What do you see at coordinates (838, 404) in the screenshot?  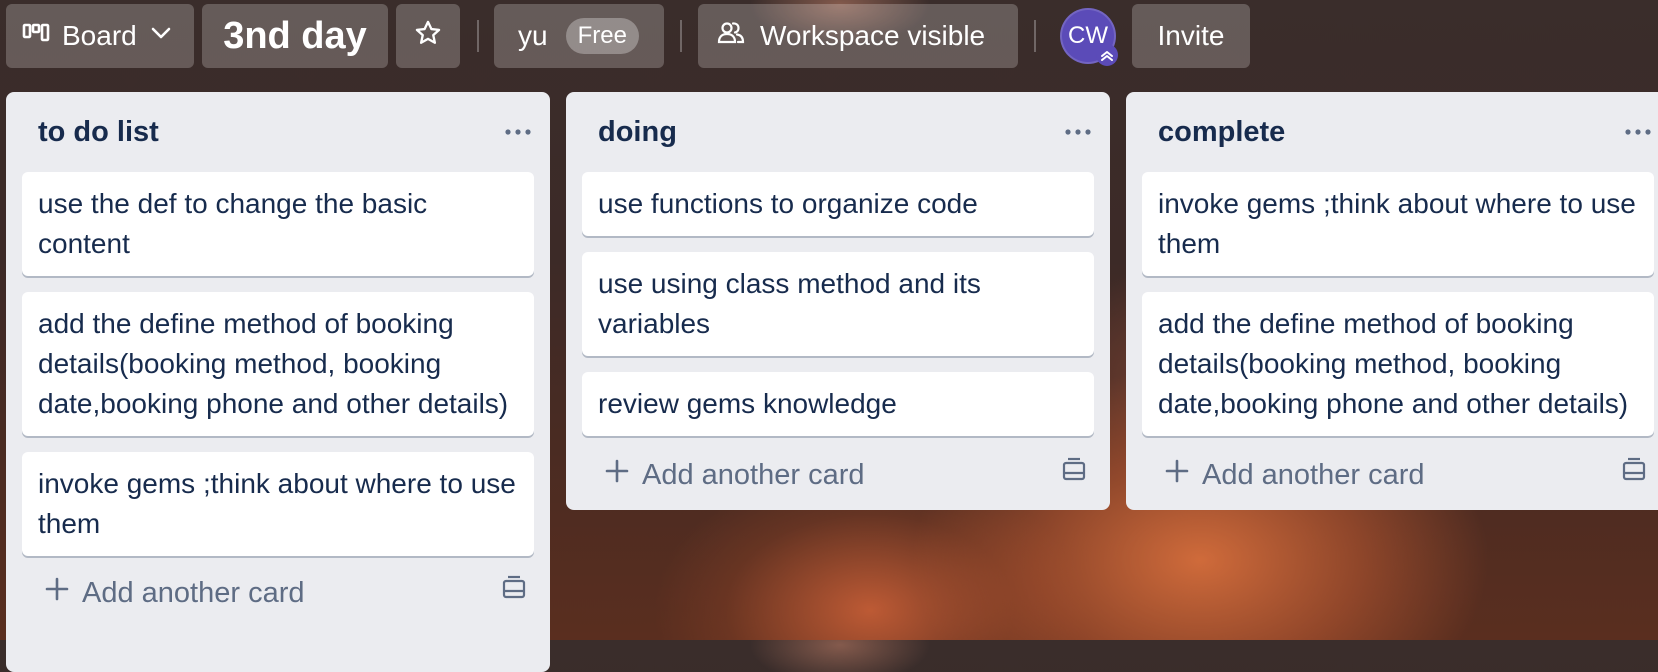 I see `card: review gems knowledge` at bounding box center [838, 404].